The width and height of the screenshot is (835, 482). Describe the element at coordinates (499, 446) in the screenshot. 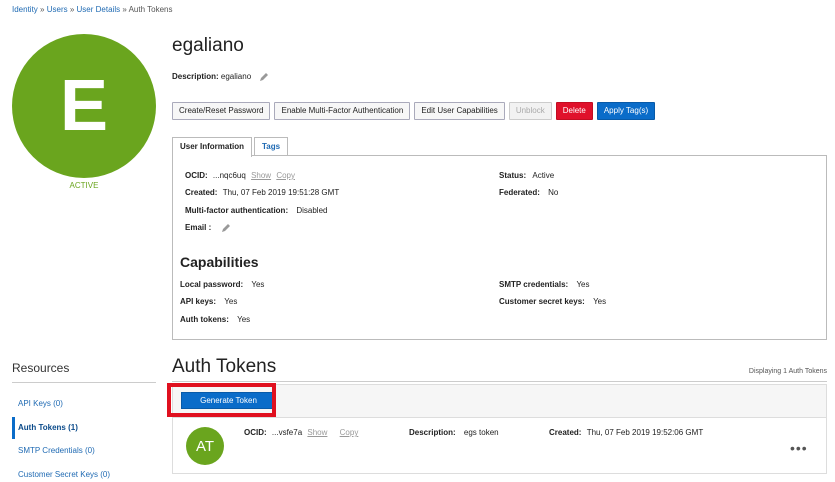

I see `auth-token-list-item` at that location.